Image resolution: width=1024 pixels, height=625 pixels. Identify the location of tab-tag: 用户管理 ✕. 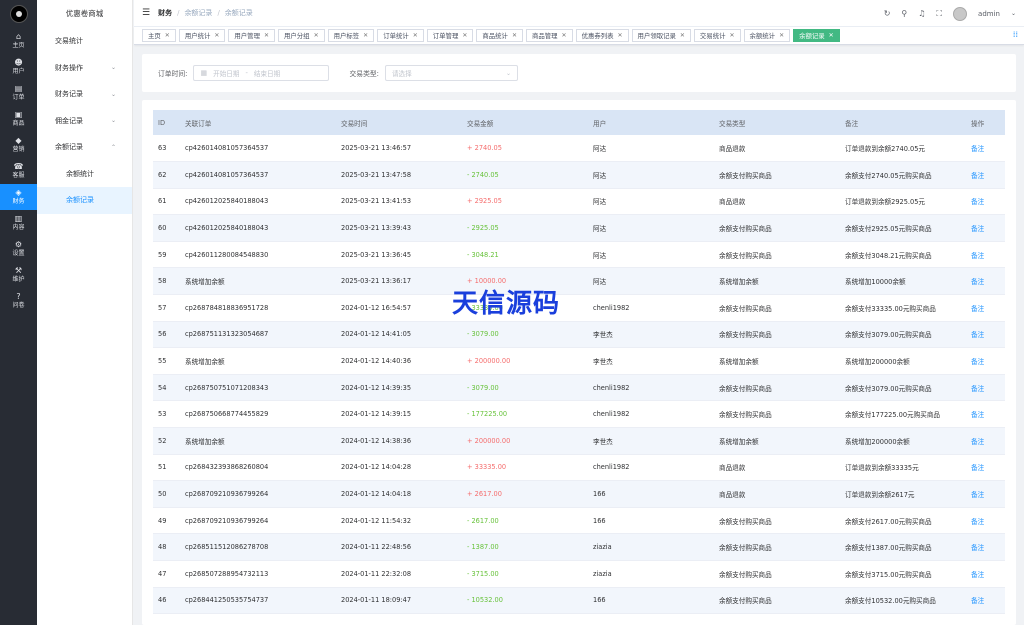
(251, 35).